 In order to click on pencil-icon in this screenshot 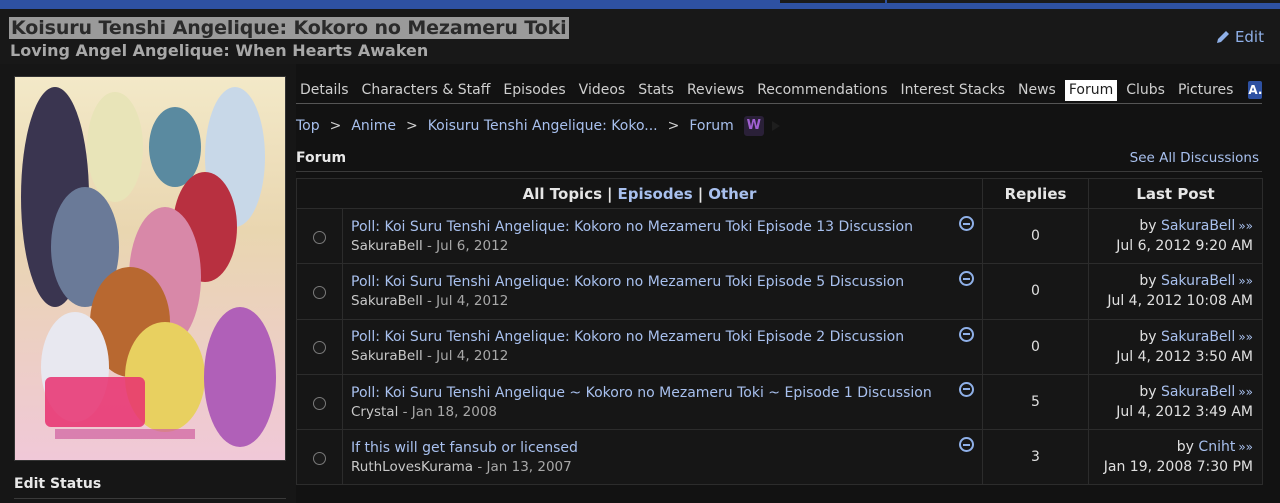, I will do `click(1222, 37)`.